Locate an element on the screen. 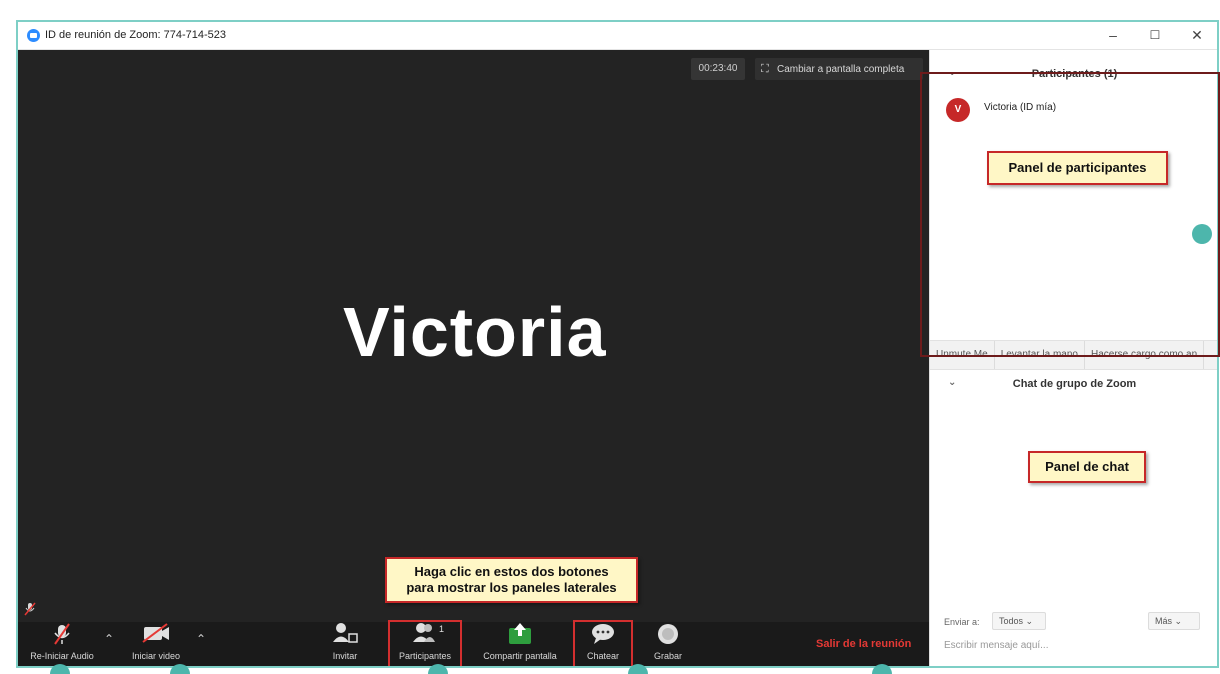  send-to-label: Enviar a: is located at coordinates (962, 622).